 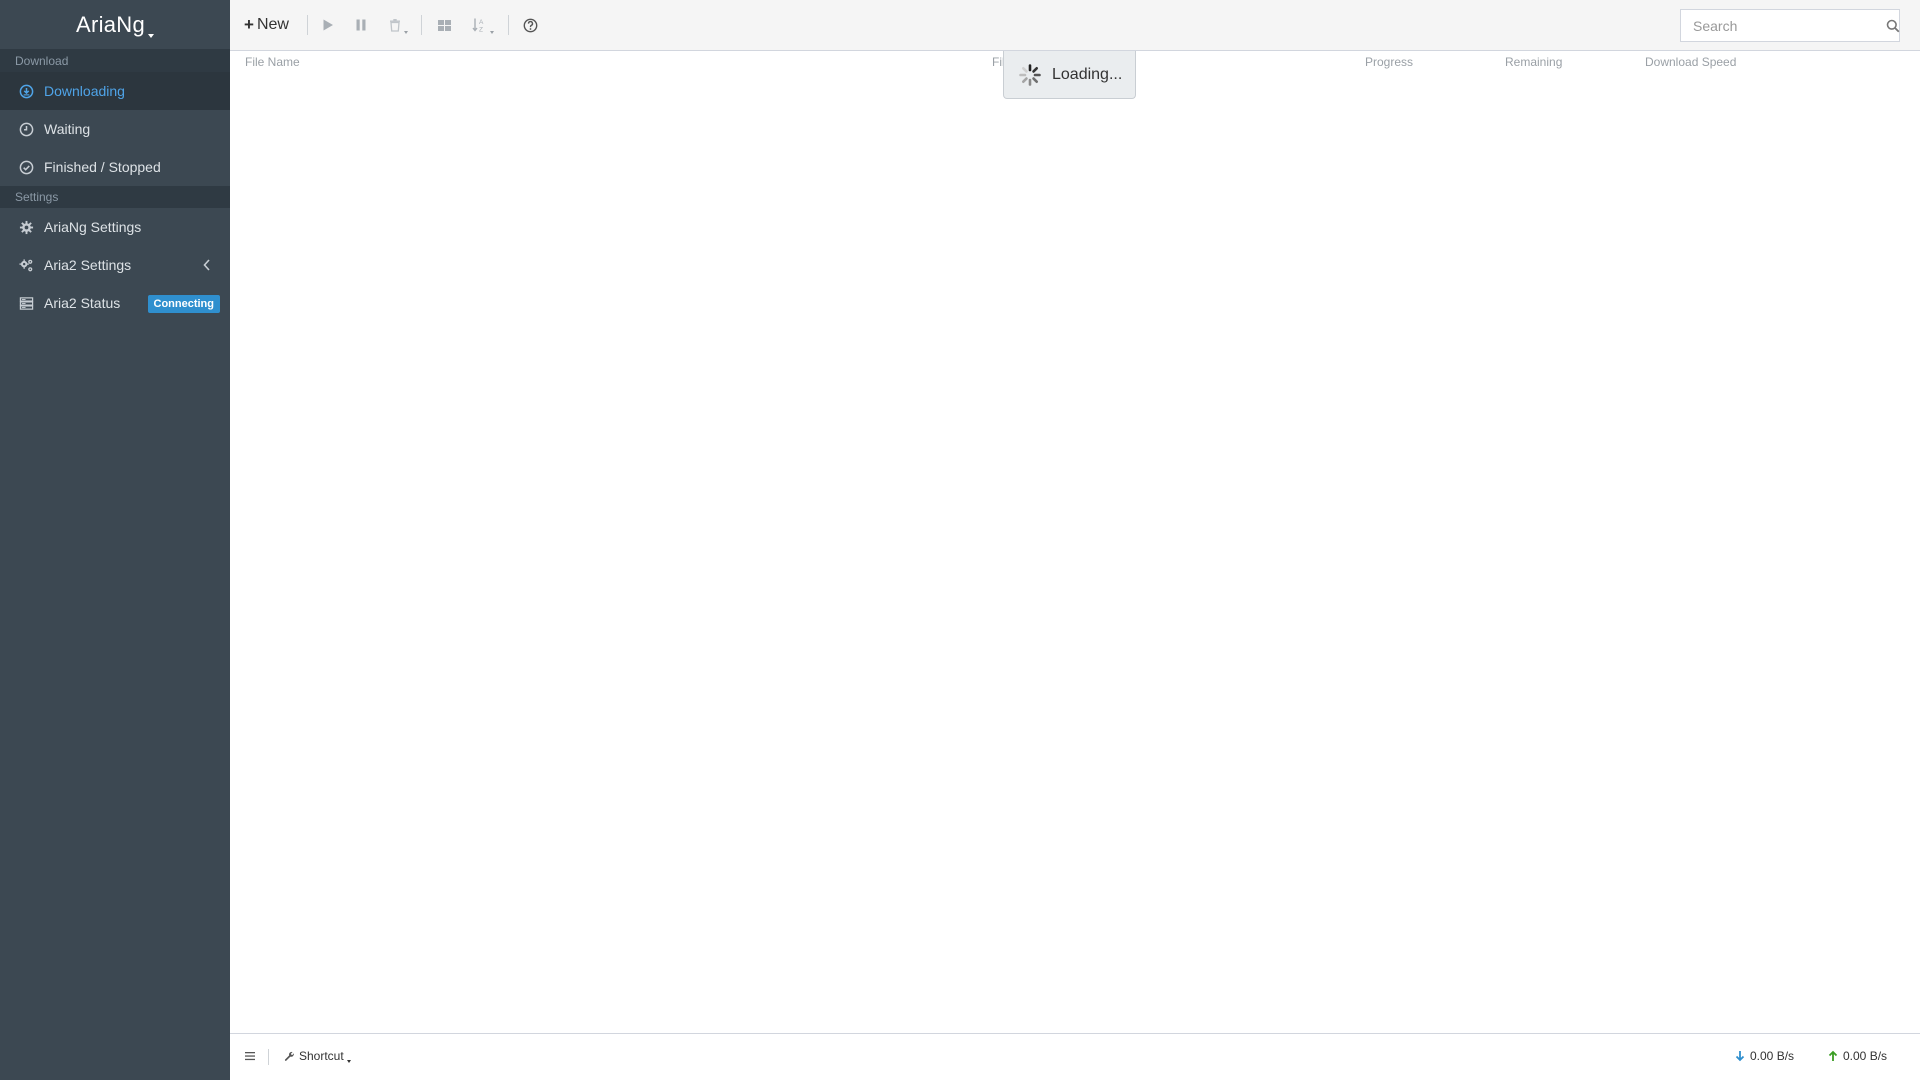 I want to click on download-circle-icon, so click(x=26, y=91).